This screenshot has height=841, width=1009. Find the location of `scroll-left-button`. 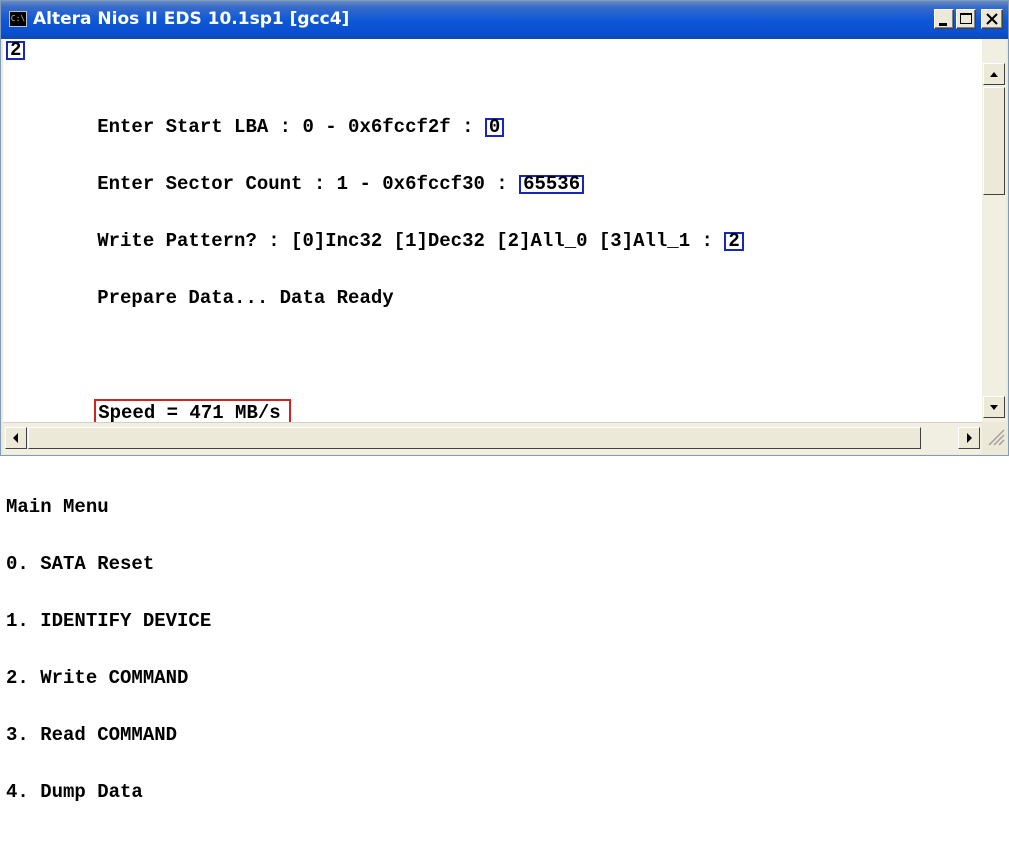

scroll-left-button is located at coordinates (16, 438).